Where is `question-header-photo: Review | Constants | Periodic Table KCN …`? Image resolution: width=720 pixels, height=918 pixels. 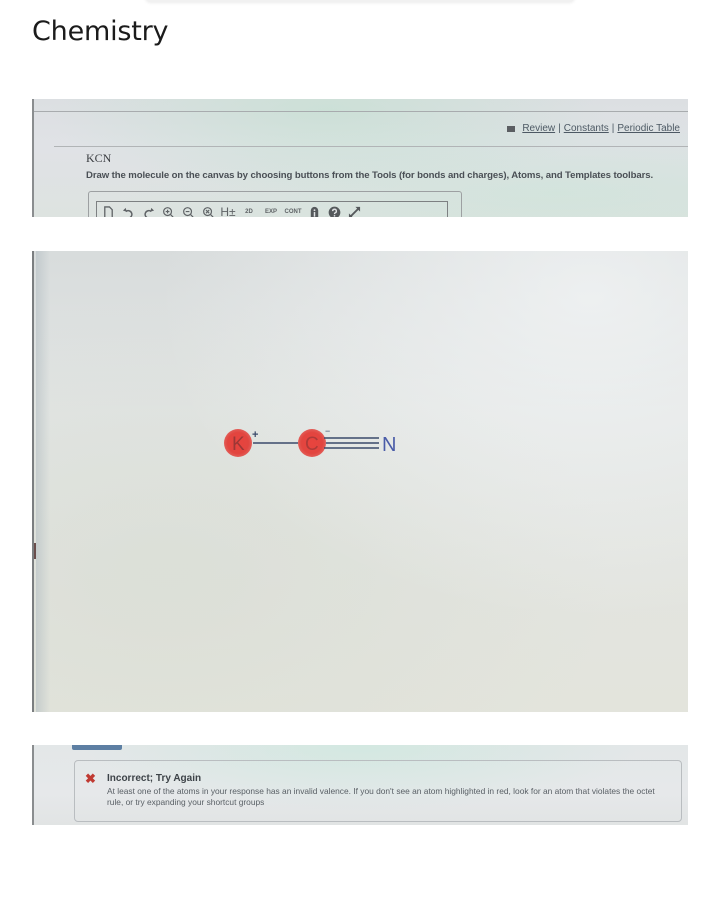
question-header-photo: Review | Constants | Periodic Table KCN … is located at coordinates (360, 158).